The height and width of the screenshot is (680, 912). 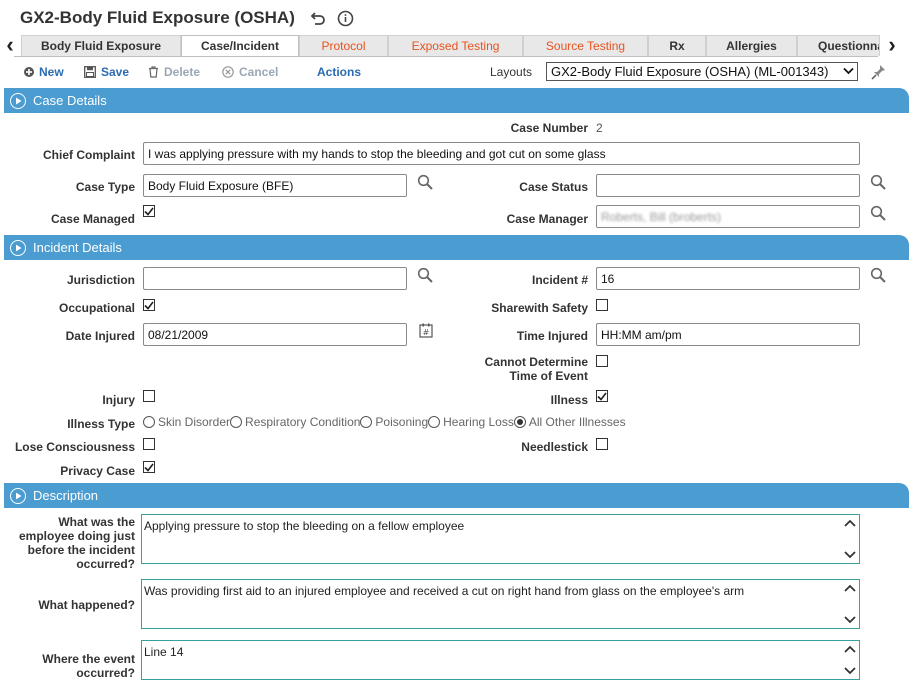 What do you see at coordinates (275, 185) in the screenshot?
I see `case-type-input: Body Fluid Exposure (BFE)` at bounding box center [275, 185].